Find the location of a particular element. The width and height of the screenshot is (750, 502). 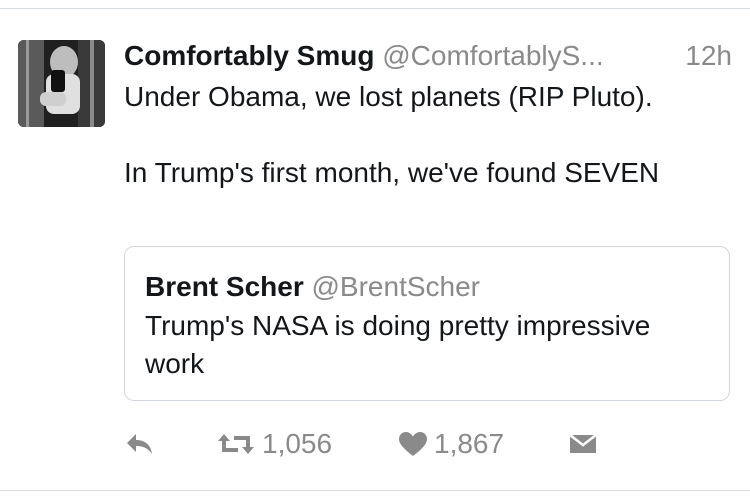

avatar is located at coordinates (61, 83).